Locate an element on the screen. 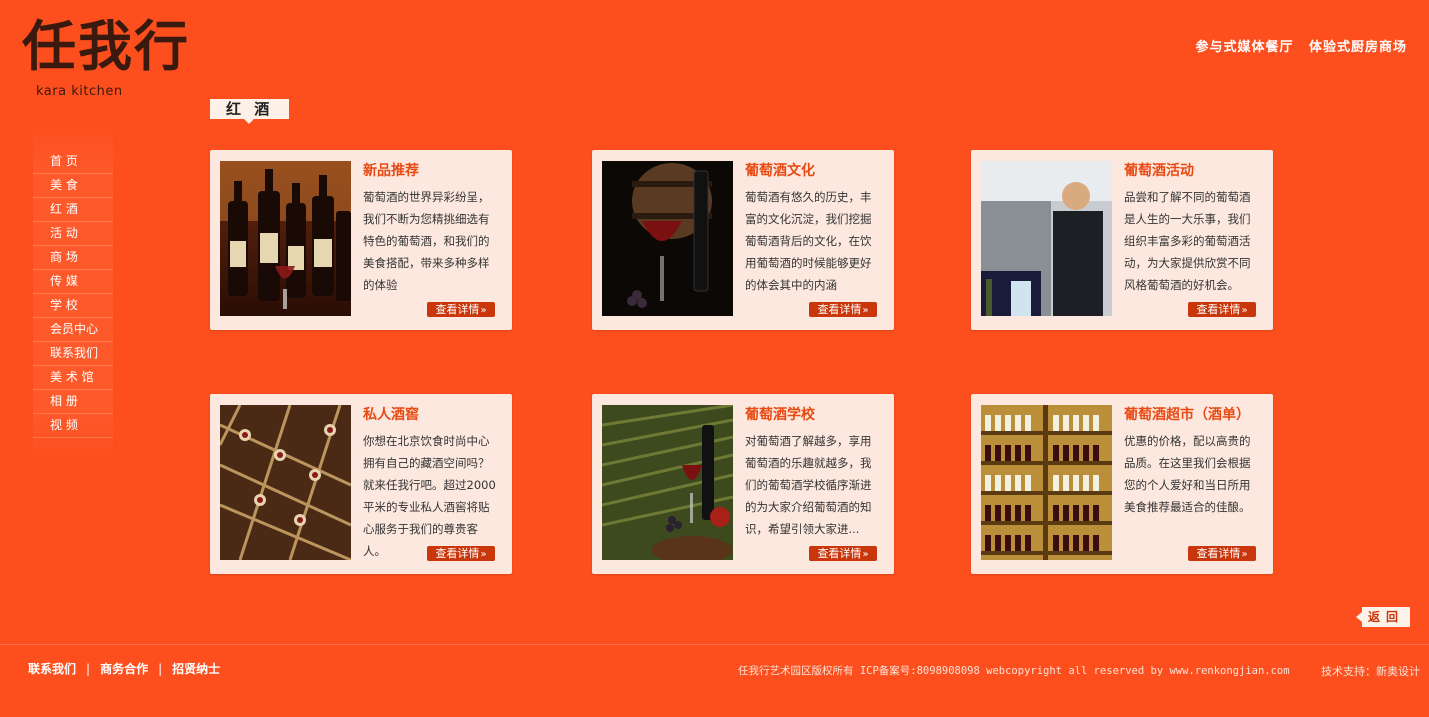 This screenshot has width=1429, height=717. footer-link-careers: 招贤纳士 is located at coordinates (196, 669).